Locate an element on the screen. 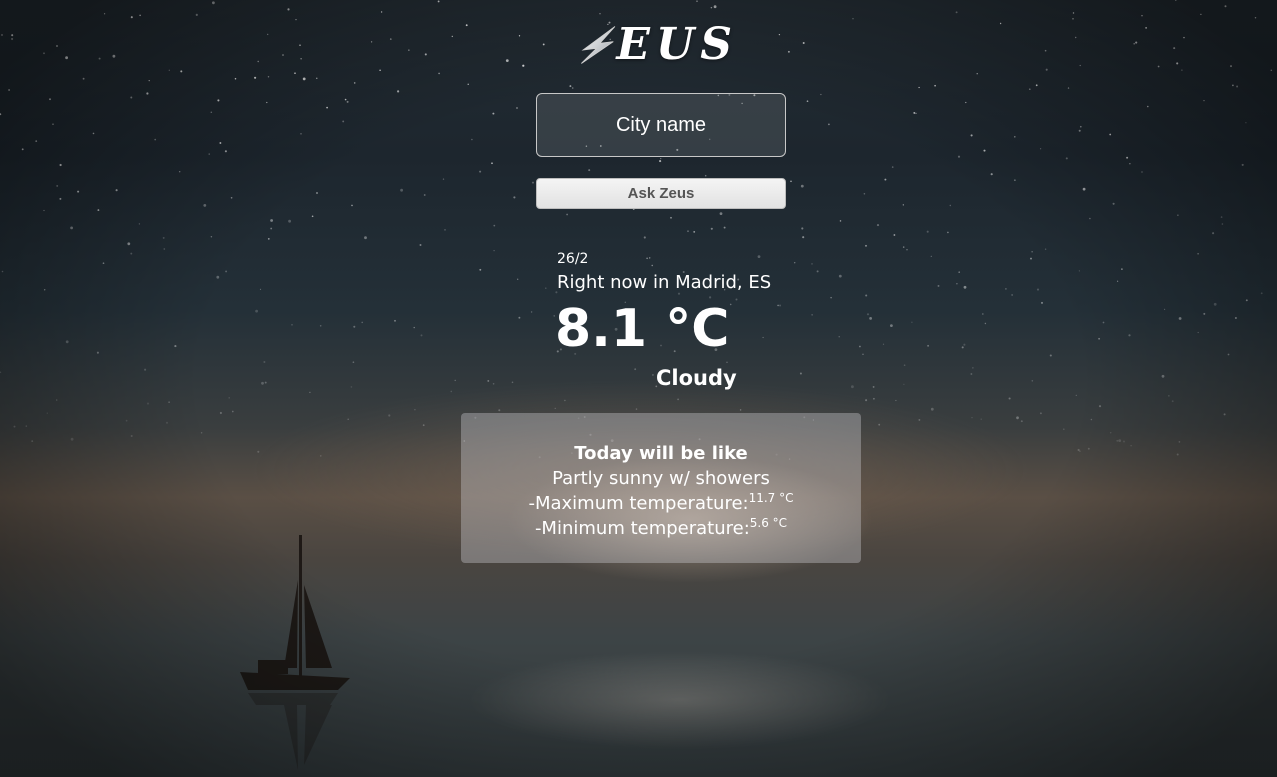 The height and width of the screenshot is (777, 1277). forecast-min-row: -Minimum temperature:5.6 °C is located at coordinates (661, 528).